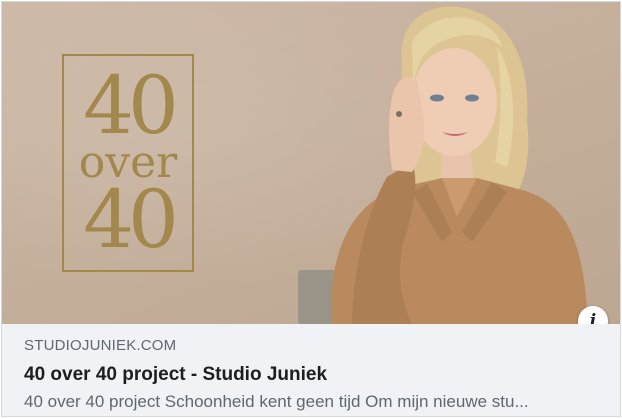 Image resolution: width=622 pixels, height=419 pixels. I want to click on link-domain: STUDIOJUNIEK.COM, so click(100, 345).